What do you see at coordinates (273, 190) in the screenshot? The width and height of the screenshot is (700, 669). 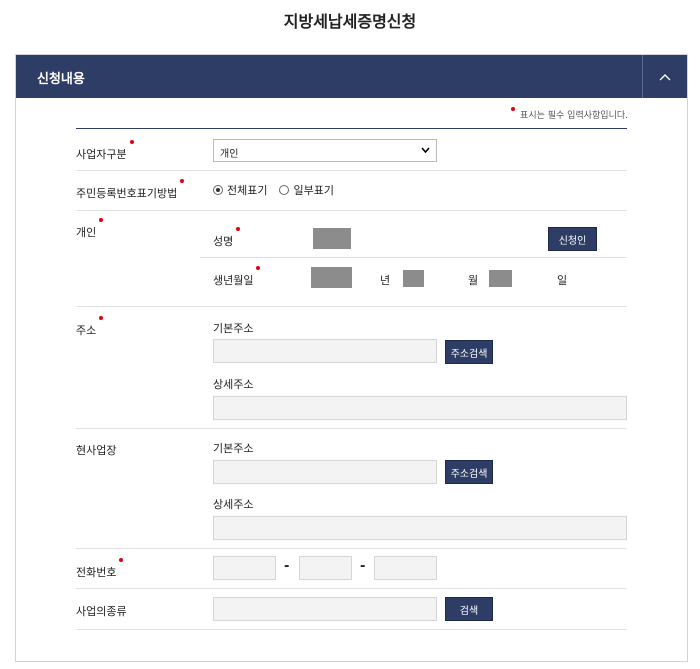 I see `rrn-display-radio-group: 전체표기 일부표기` at bounding box center [273, 190].